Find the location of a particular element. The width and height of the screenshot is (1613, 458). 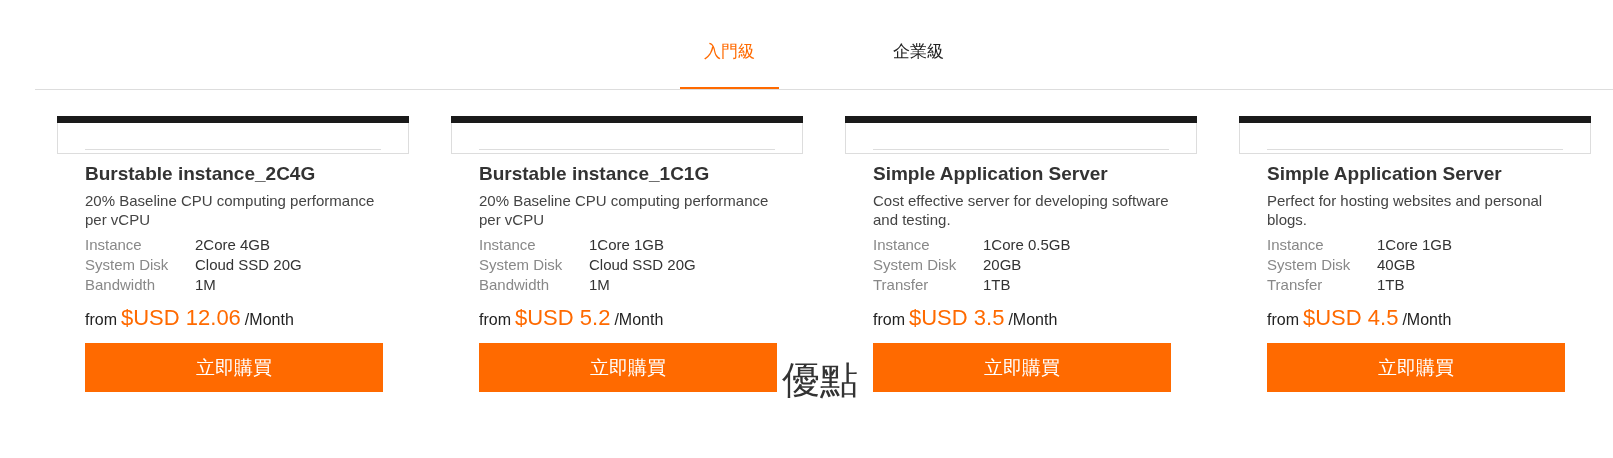

plan-title: Burstable instance_2C4G is located at coordinates (201, 173).